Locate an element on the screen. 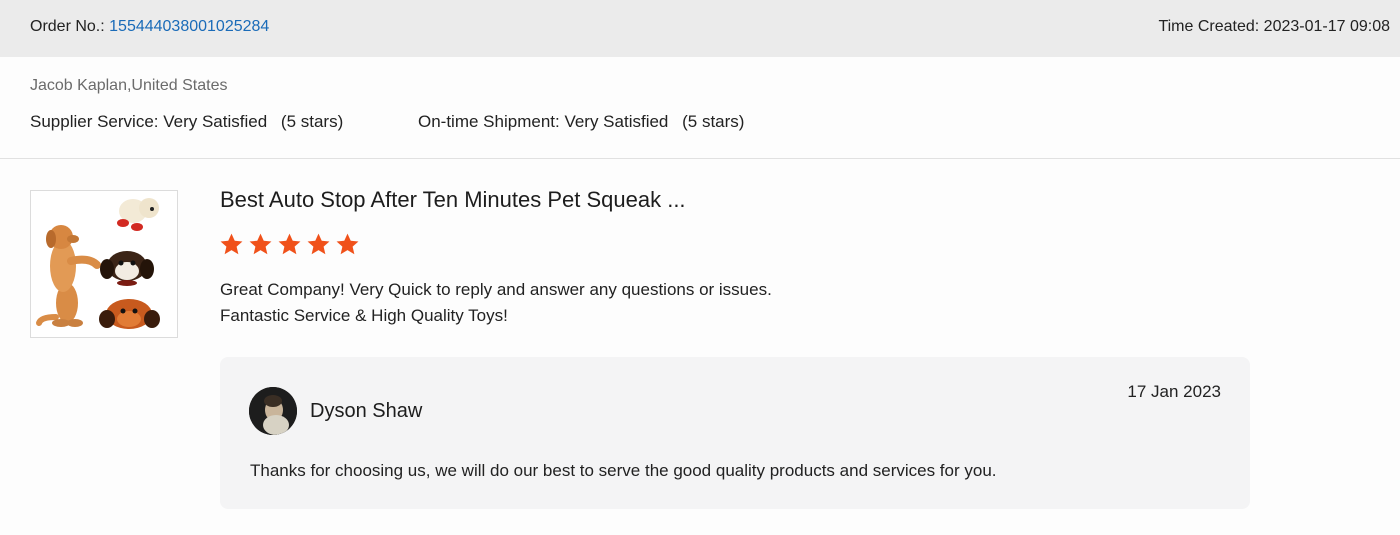 This screenshot has width=1400, height=535. order-number-row: Order No.: 155444038001025284 is located at coordinates (149, 27).